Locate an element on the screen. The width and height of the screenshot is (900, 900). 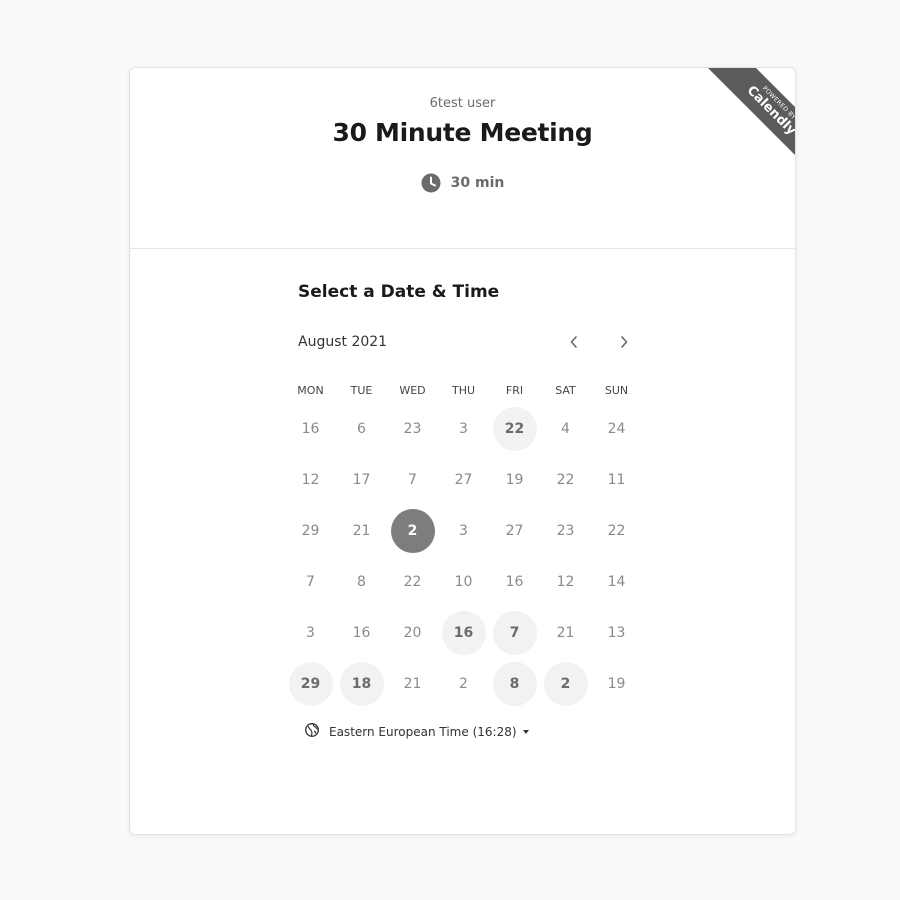
unavailable-date: 17 is located at coordinates (361, 479).